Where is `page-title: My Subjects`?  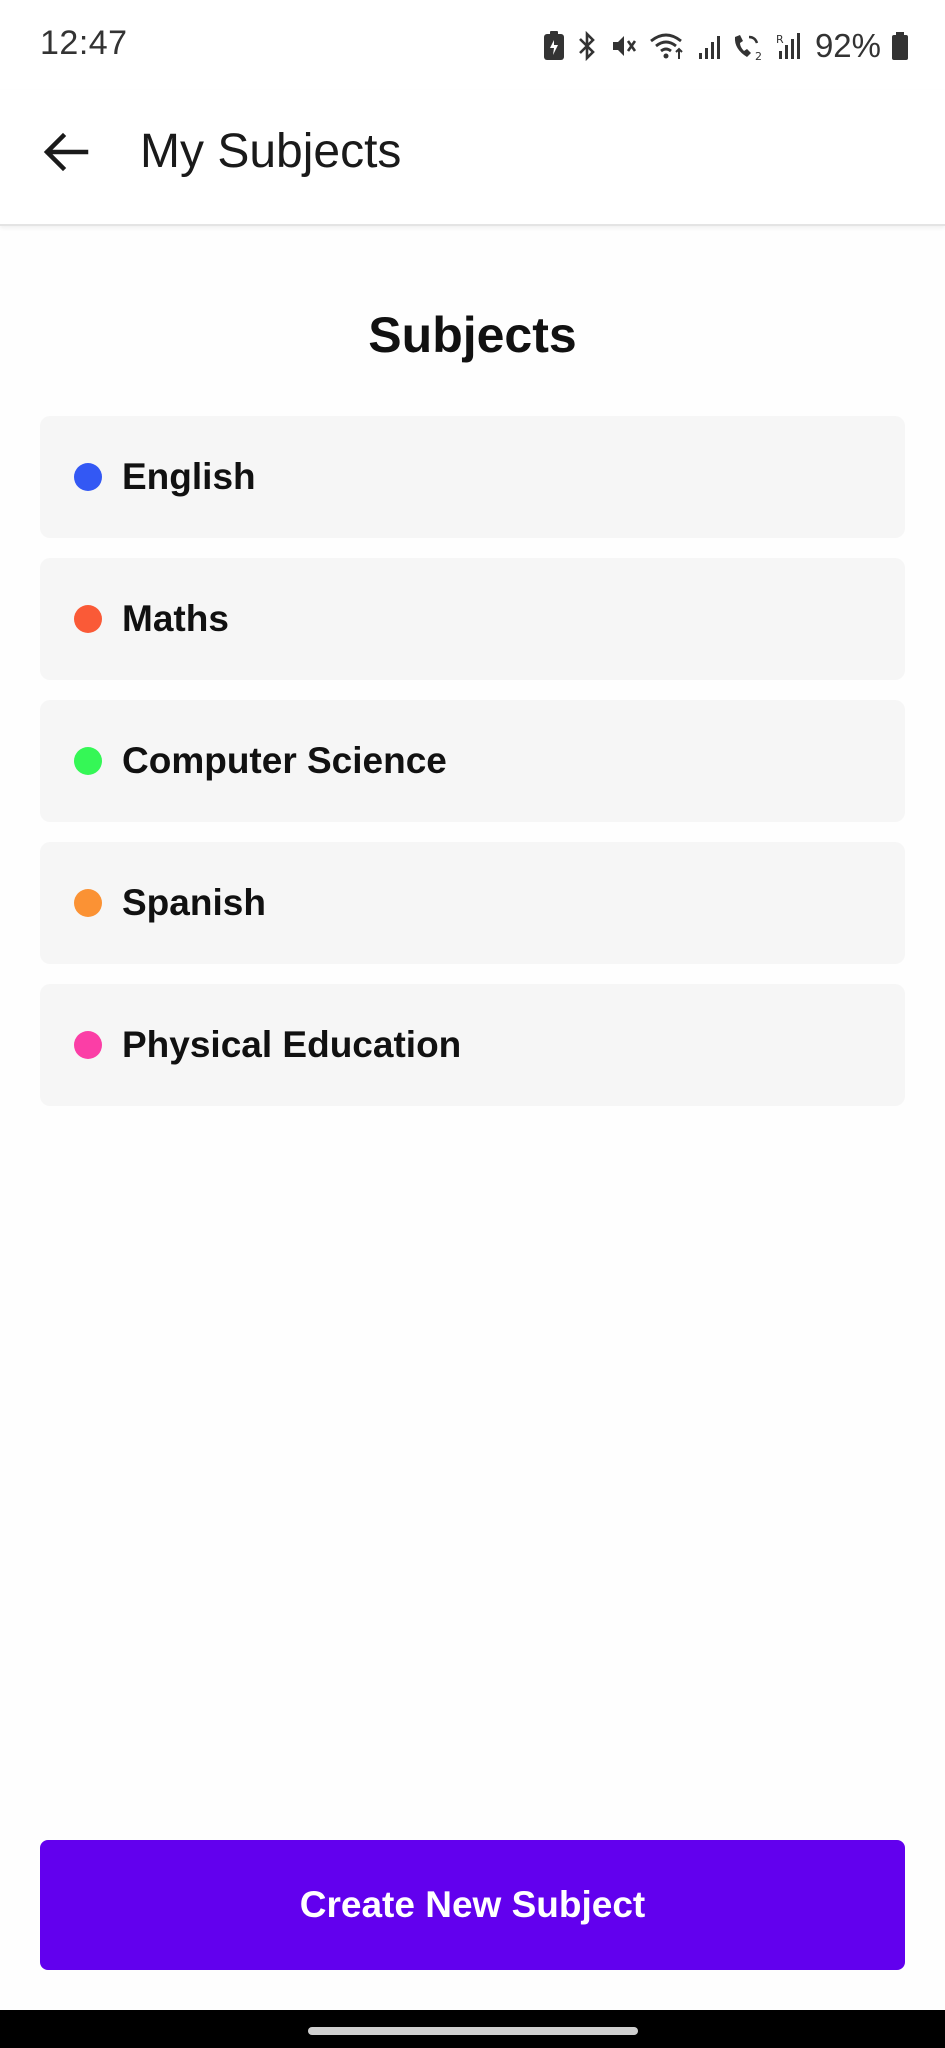
page-title: My Subjects is located at coordinates (271, 151).